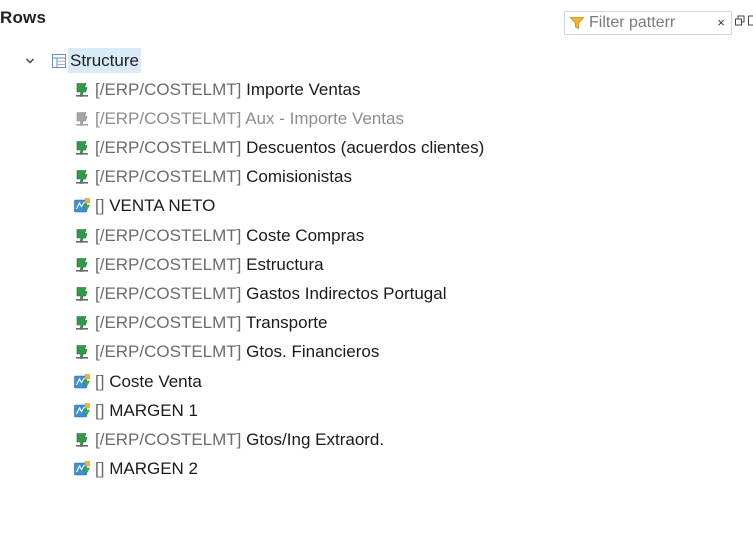  What do you see at coordinates (376, 177) in the screenshot?
I see `tree-item: [/ERP/COSTELMT] Comisionistas` at bounding box center [376, 177].